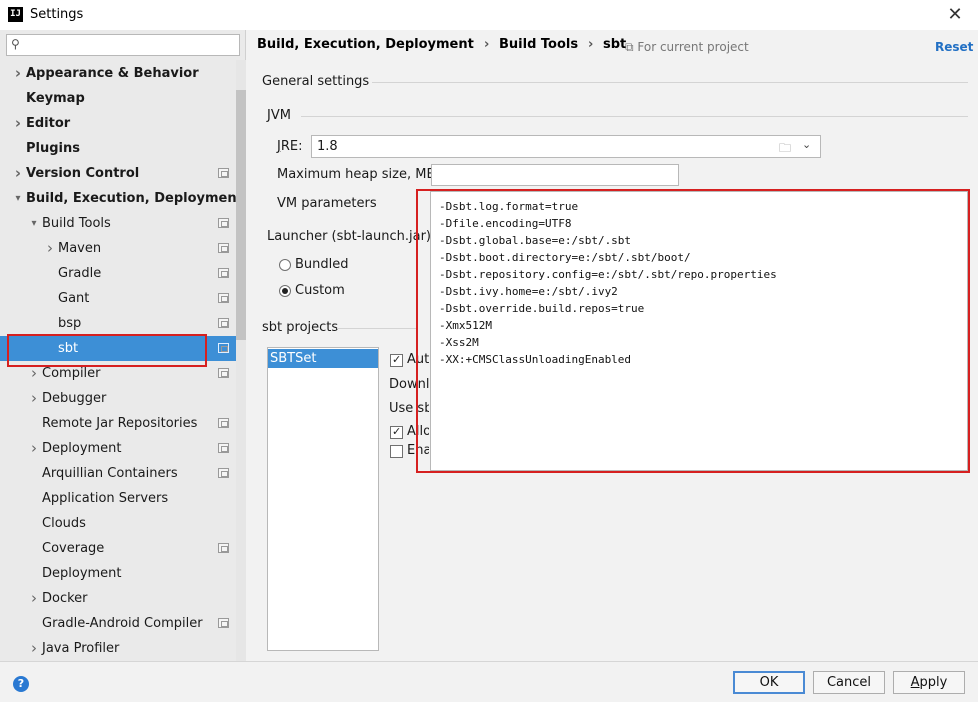 This screenshot has height=702, width=978. I want to click on custom-radio, so click(285, 291).